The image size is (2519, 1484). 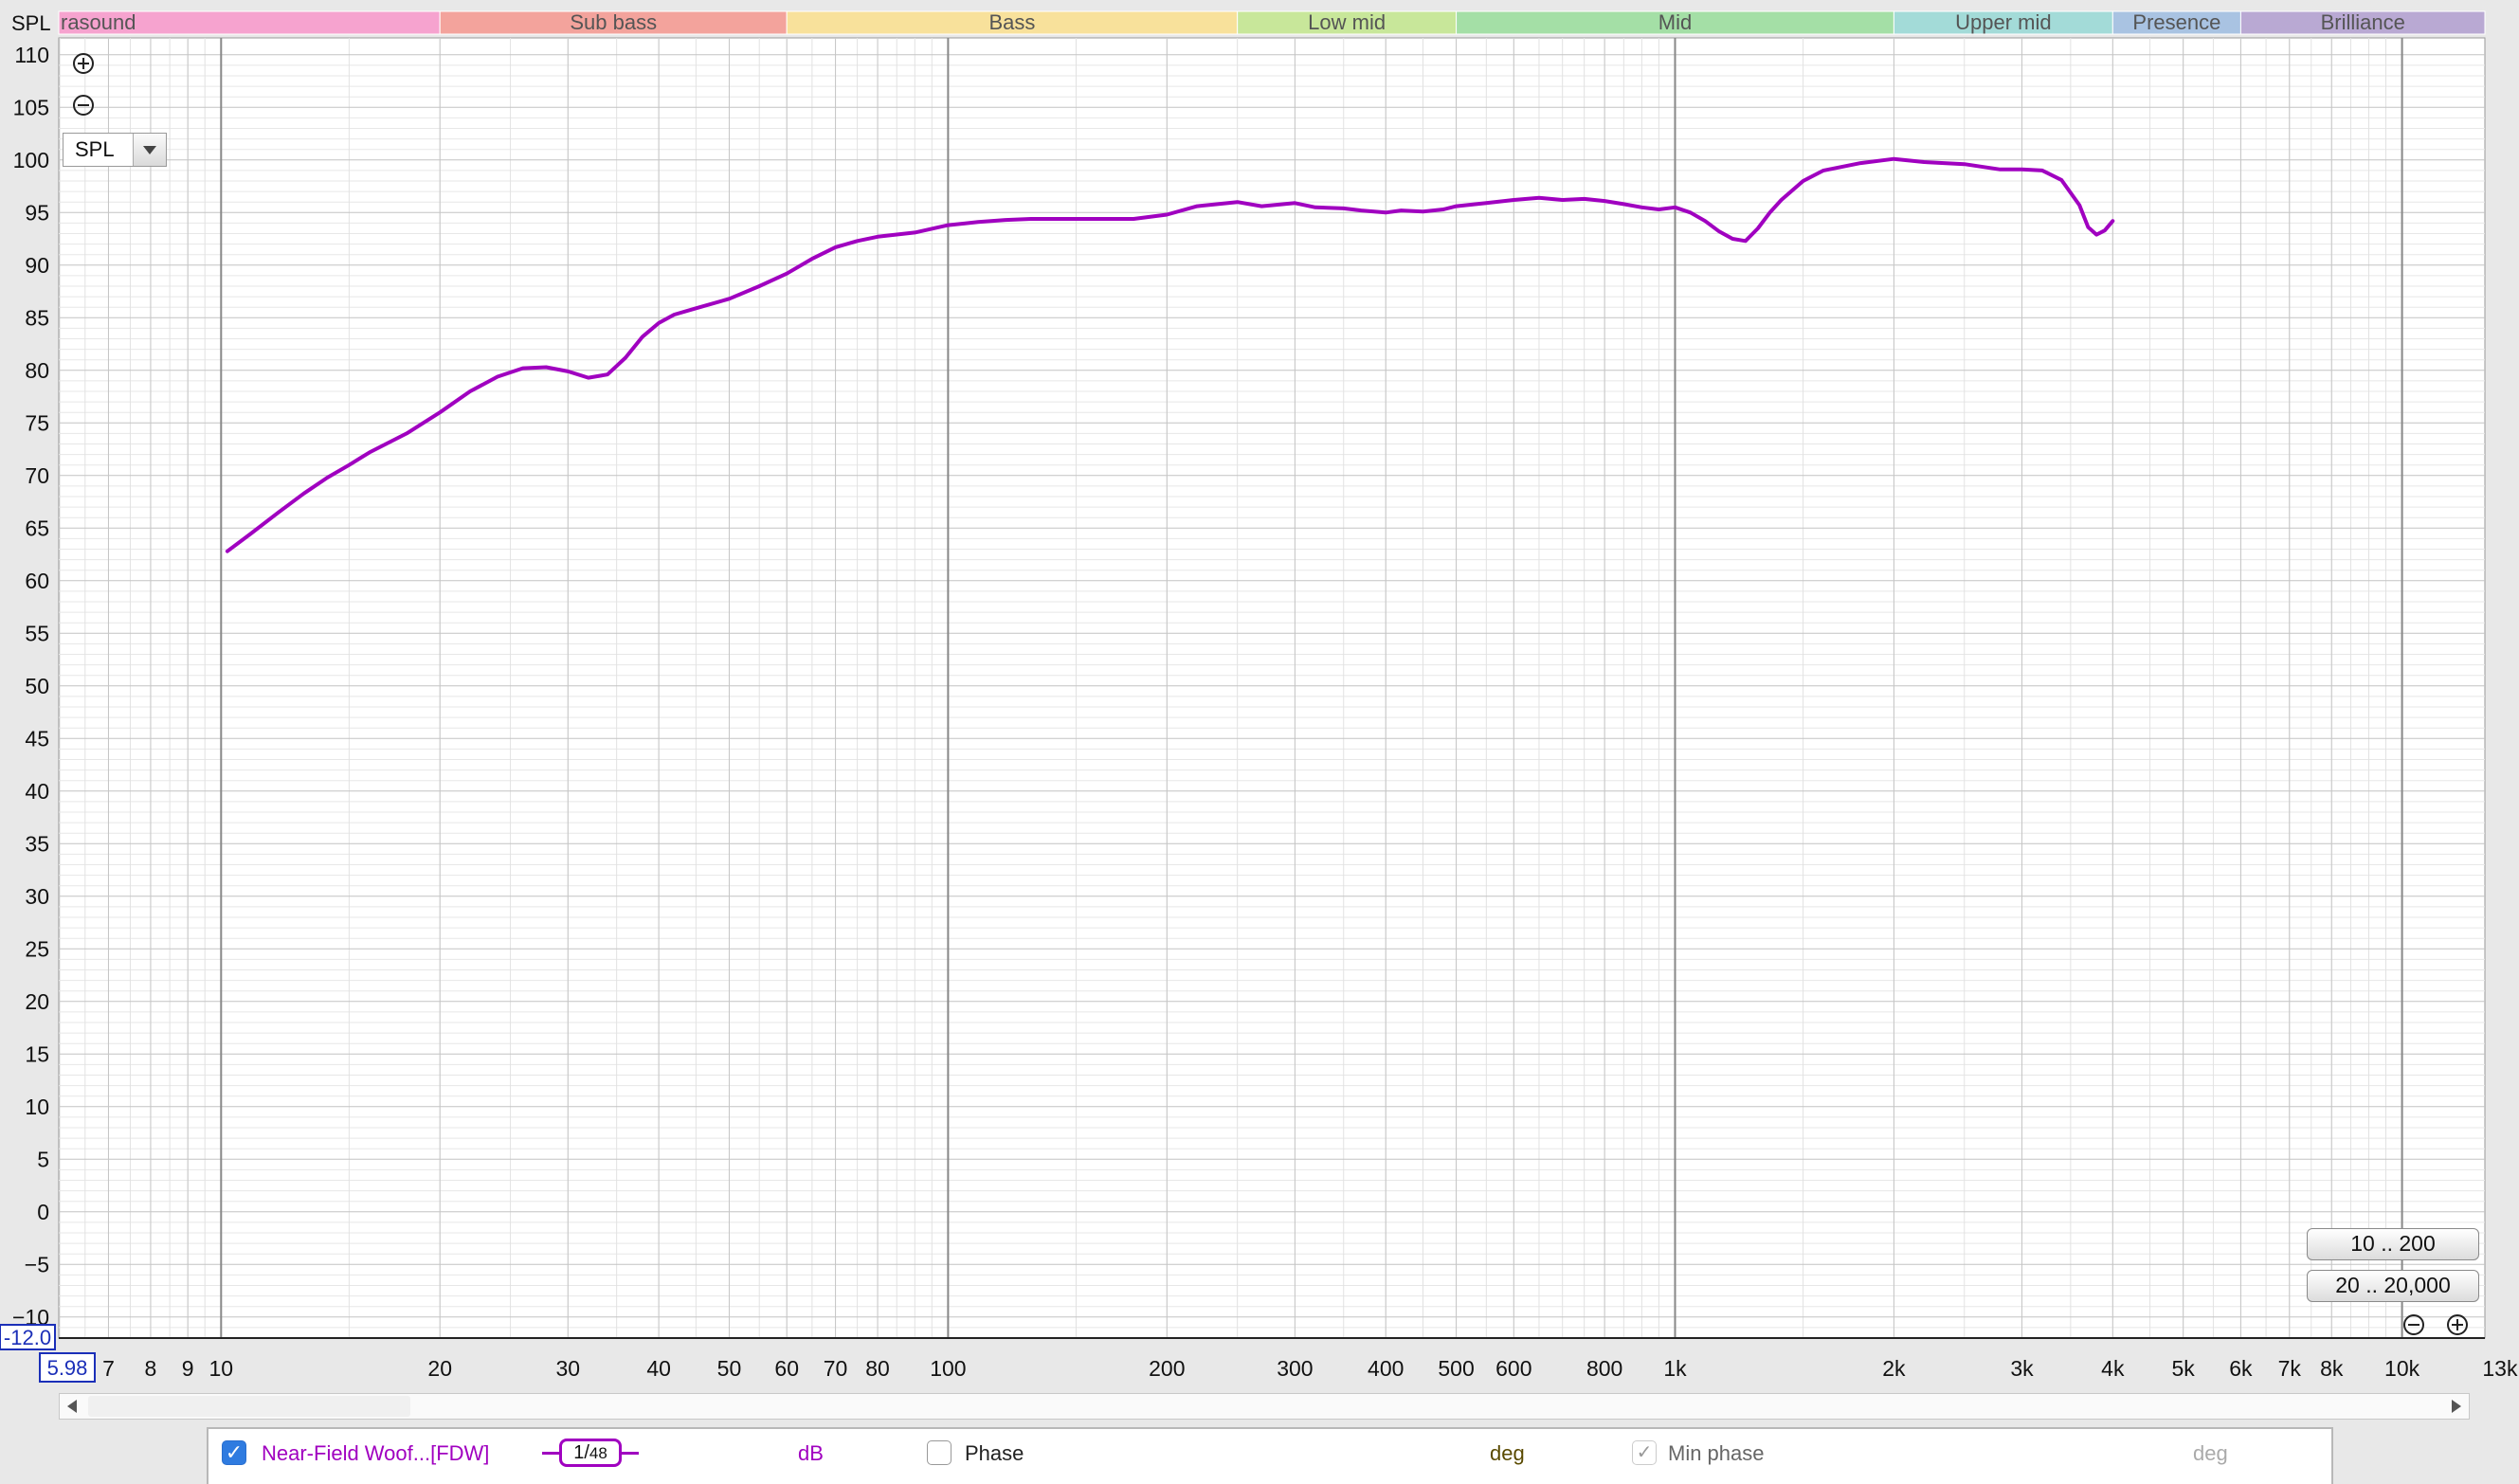 What do you see at coordinates (150, 150) in the screenshot?
I see `chevron-down-icon` at bounding box center [150, 150].